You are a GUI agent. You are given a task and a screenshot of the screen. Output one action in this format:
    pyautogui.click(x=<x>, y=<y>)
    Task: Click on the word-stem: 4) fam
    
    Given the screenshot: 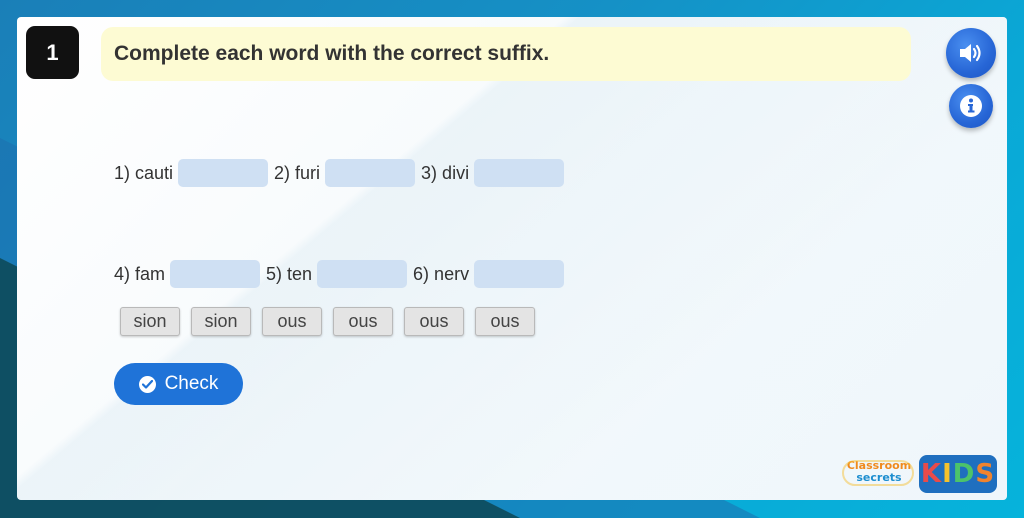 What is the action you would take?
    pyautogui.click(x=140, y=273)
    